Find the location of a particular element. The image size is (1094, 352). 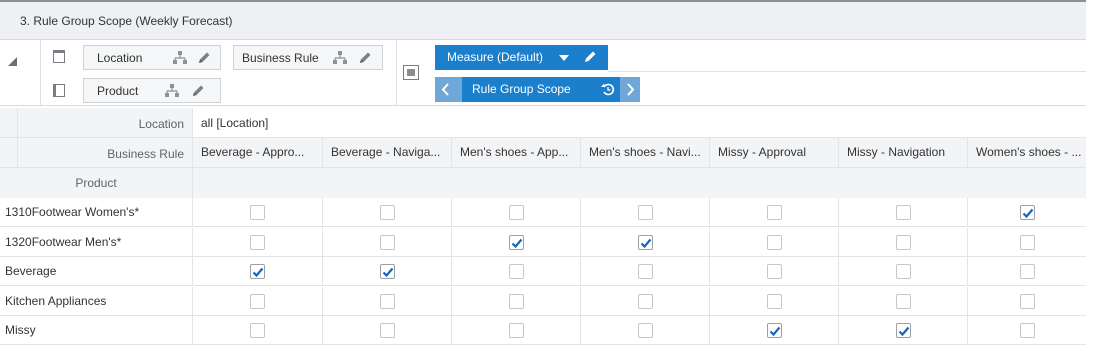

row-dimension-header: Product is located at coordinates (543, 183).